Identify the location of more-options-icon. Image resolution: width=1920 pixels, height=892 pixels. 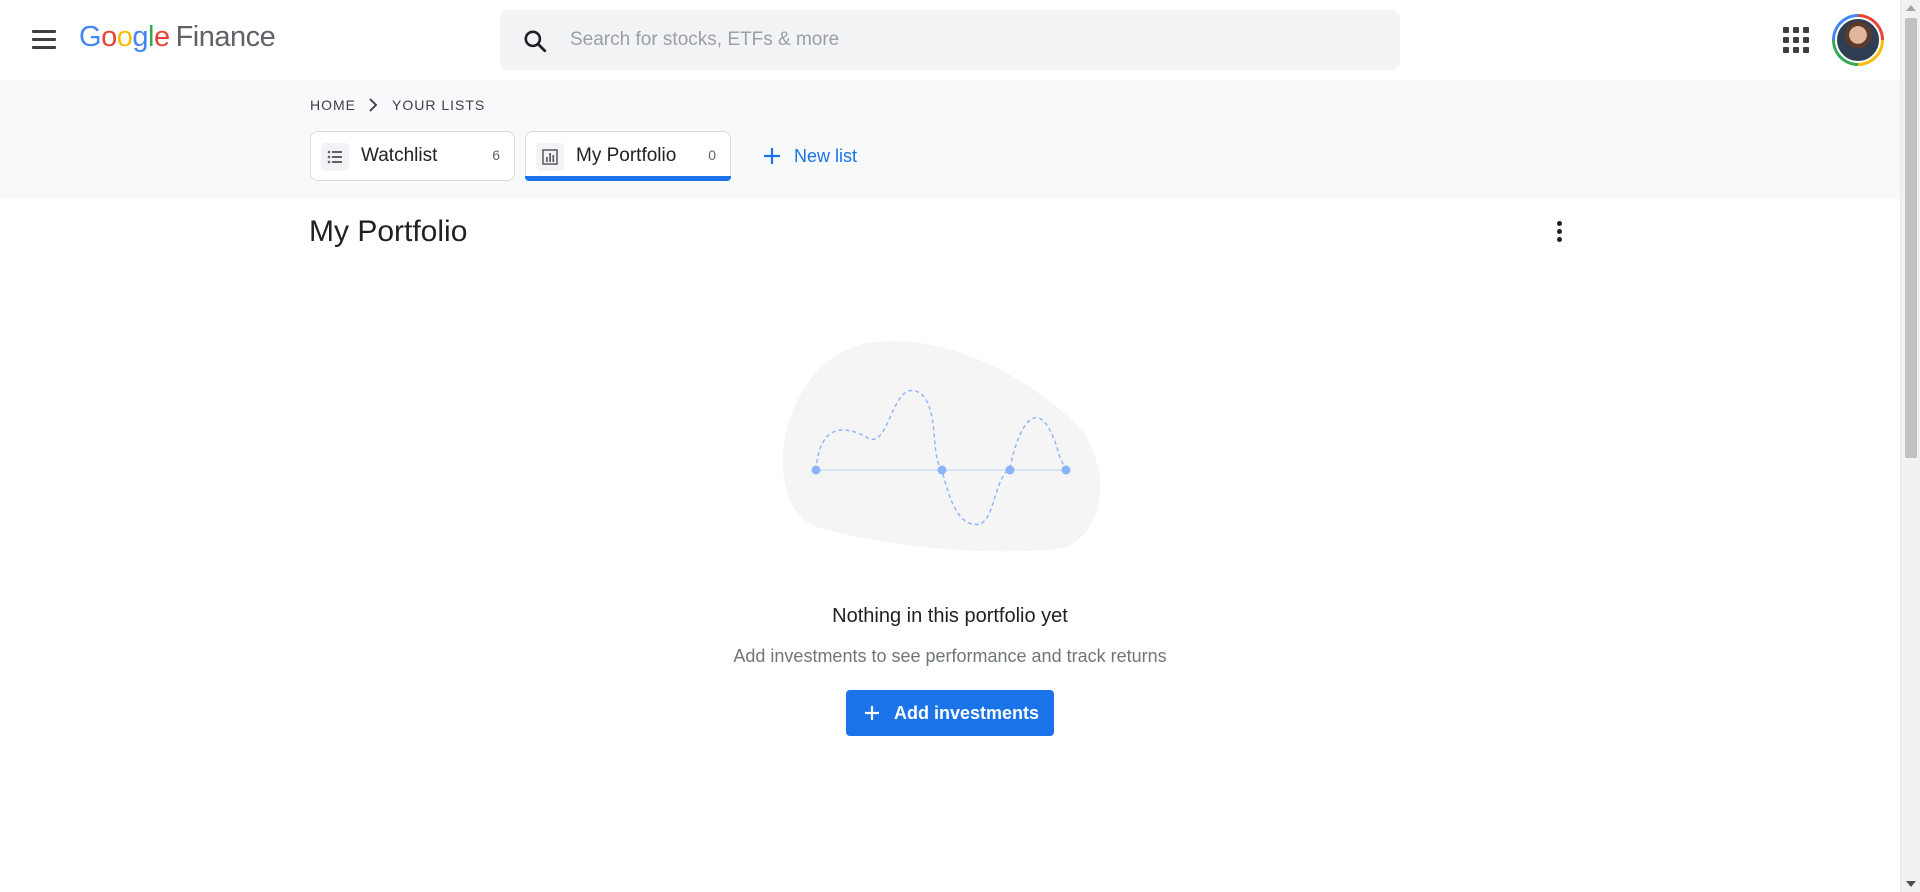
(1560, 232).